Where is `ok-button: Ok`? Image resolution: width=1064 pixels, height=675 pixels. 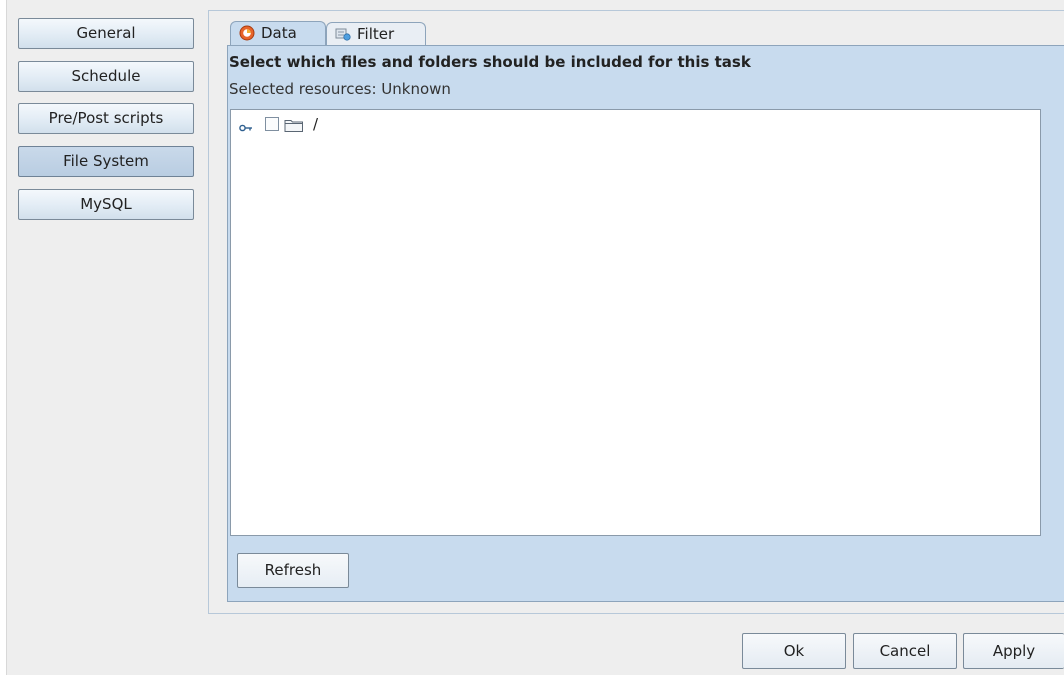
ok-button: Ok is located at coordinates (794, 651).